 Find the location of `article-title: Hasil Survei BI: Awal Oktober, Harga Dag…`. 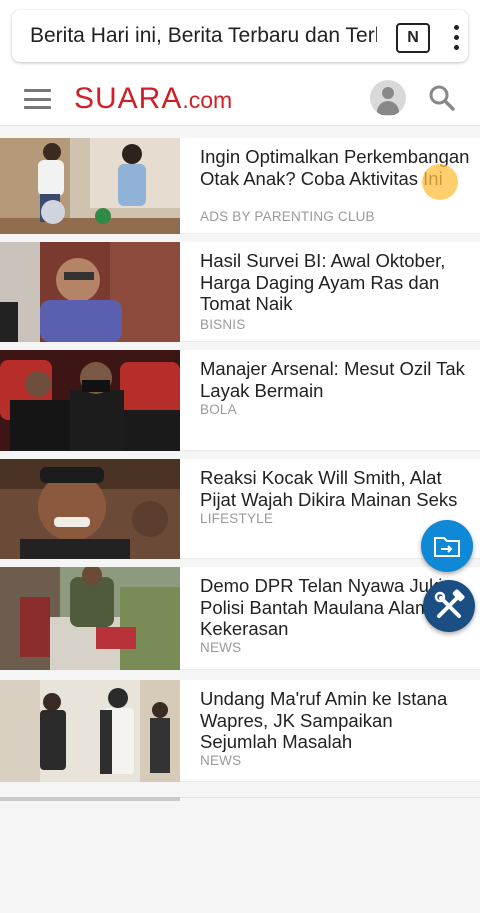

article-title: Hasil Survei BI: Awal Oktober, Harga Dag… is located at coordinates (335, 282).